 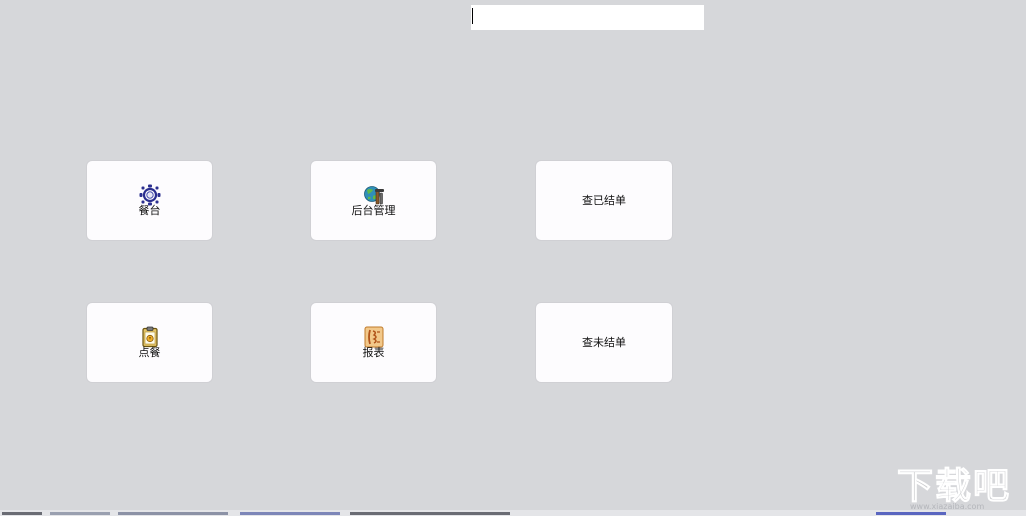 I want to click on settled-label: 查已结单, so click(x=604, y=200).